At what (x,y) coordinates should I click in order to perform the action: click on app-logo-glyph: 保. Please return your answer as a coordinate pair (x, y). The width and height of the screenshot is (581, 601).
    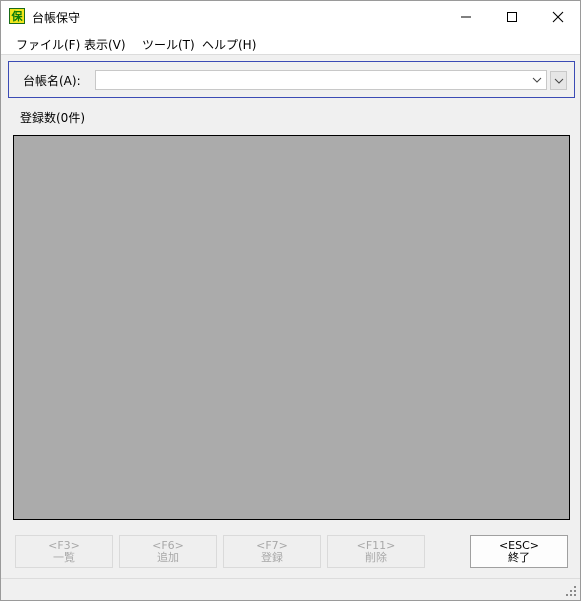
    Looking at the image, I should click on (17, 16).